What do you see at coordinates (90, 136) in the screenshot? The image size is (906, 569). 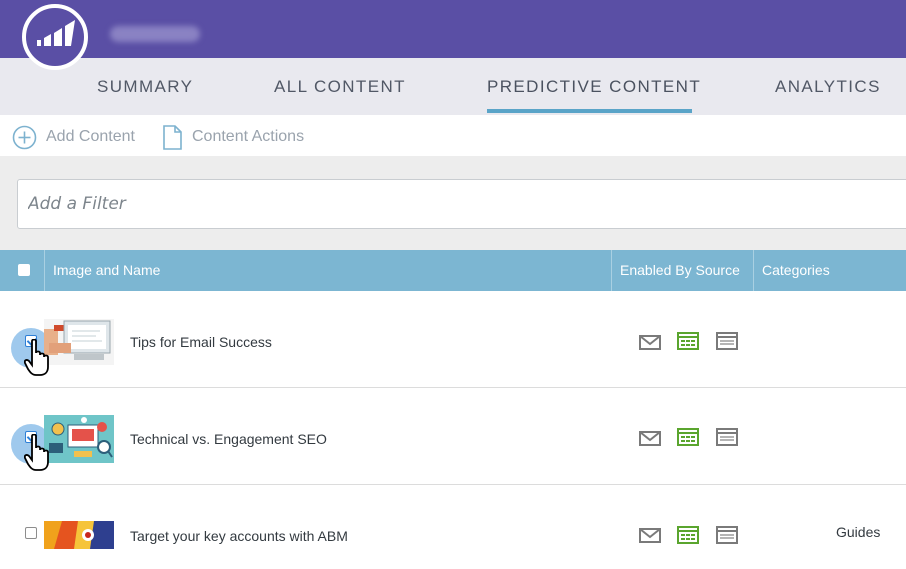 I see `add-content-label: Add Content` at bounding box center [90, 136].